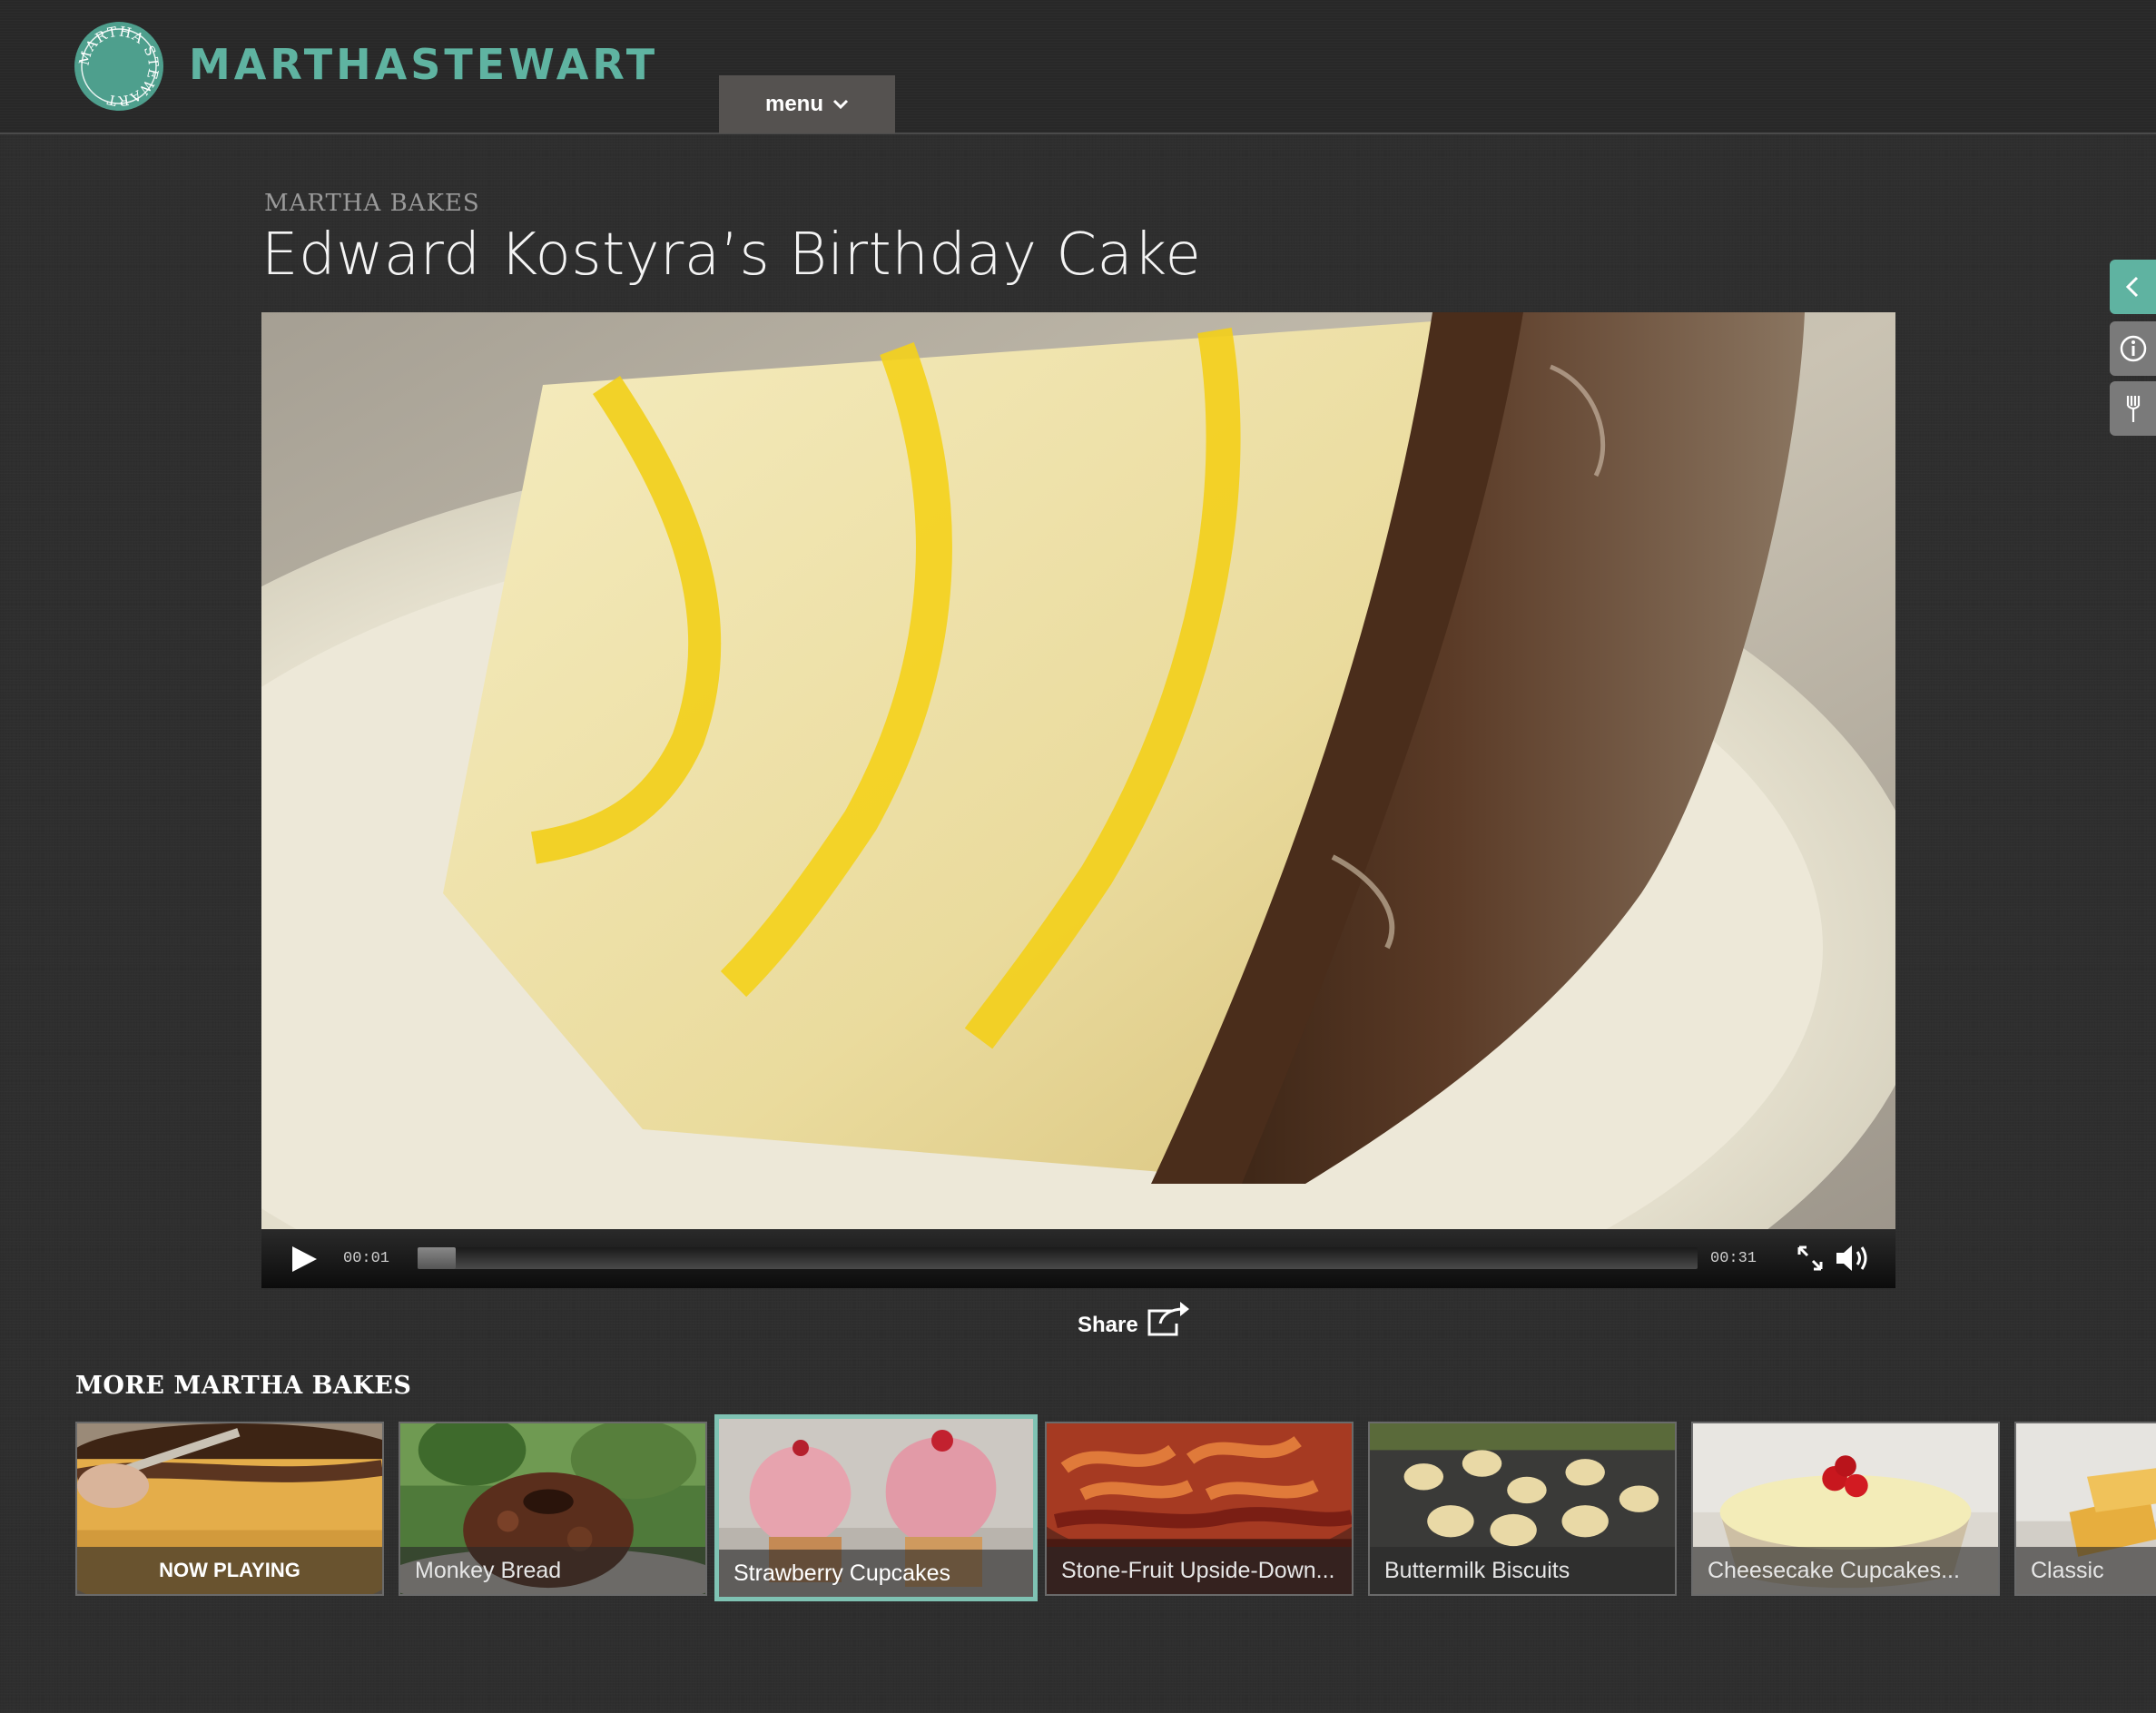  Describe the element at coordinates (2086, 1570) in the screenshot. I see `thumbnail-caption: Classic` at that location.